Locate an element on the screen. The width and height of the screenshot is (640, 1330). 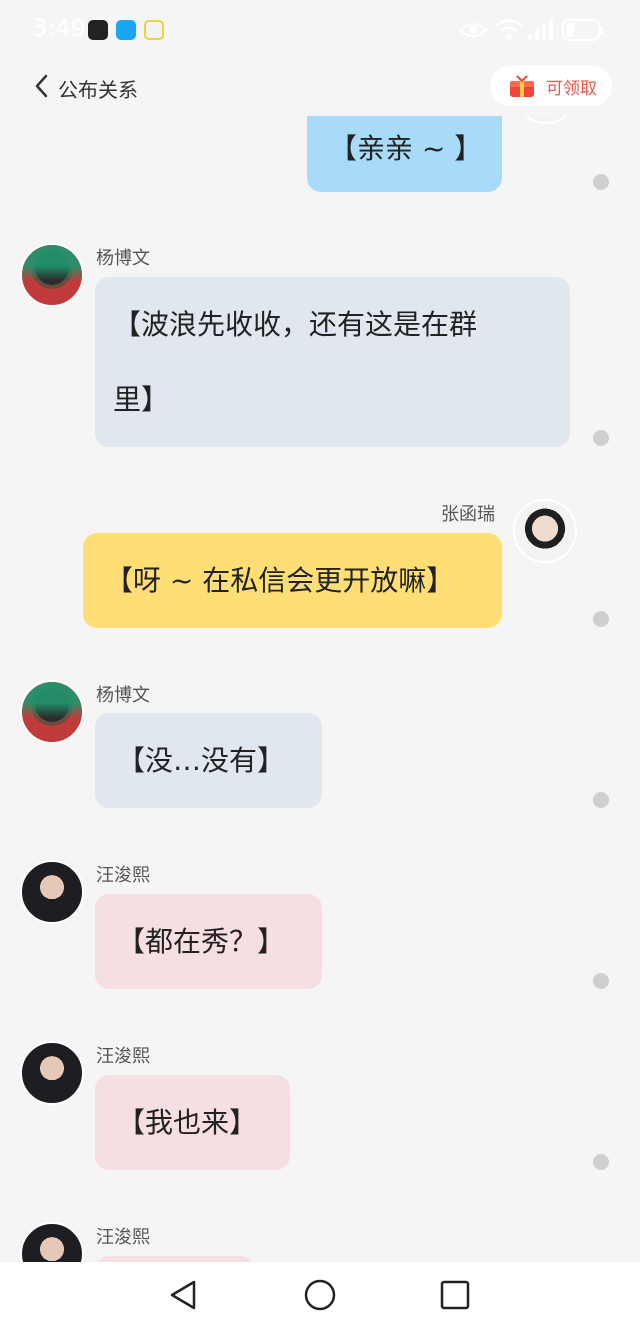
message-bubble: 【都在秀？】 is located at coordinates (208, 941).